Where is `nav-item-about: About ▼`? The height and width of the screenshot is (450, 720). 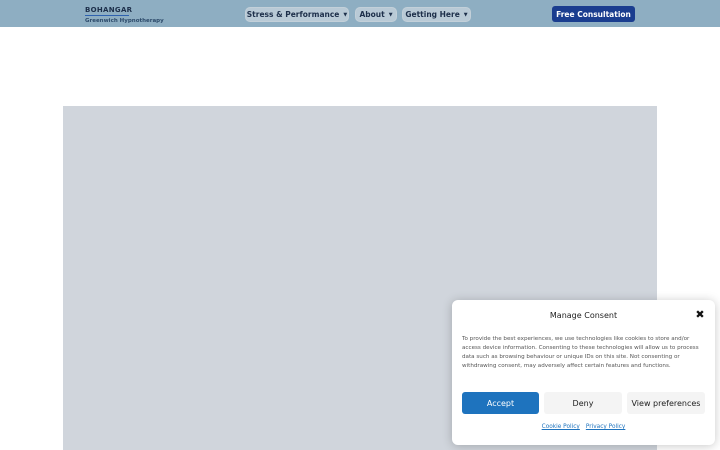 nav-item-about: About ▼ is located at coordinates (376, 14).